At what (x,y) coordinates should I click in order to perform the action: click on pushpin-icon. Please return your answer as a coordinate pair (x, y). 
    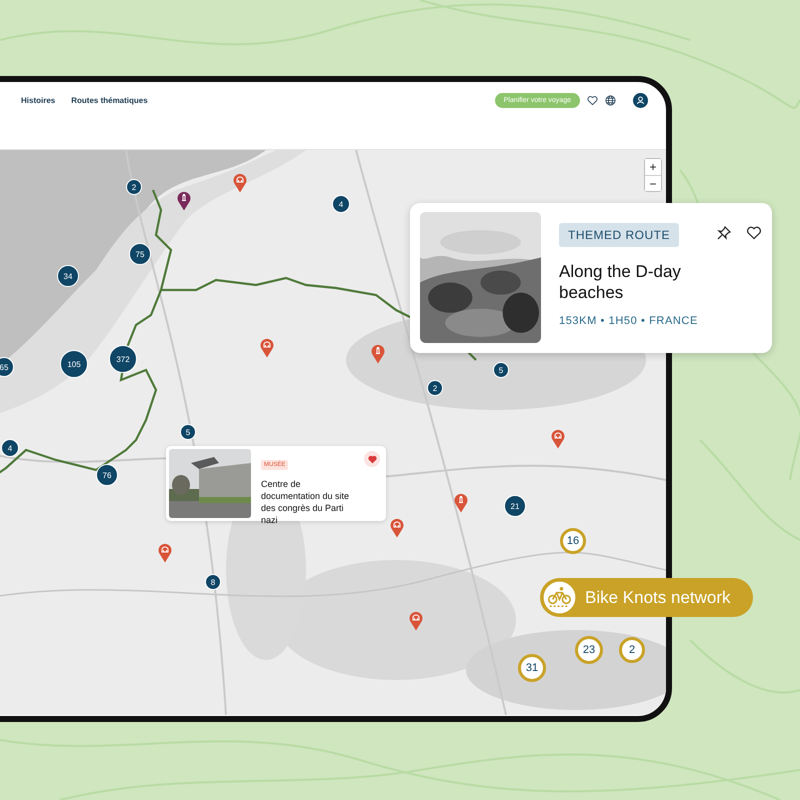
    Looking at the image, I should click on (724, 233).